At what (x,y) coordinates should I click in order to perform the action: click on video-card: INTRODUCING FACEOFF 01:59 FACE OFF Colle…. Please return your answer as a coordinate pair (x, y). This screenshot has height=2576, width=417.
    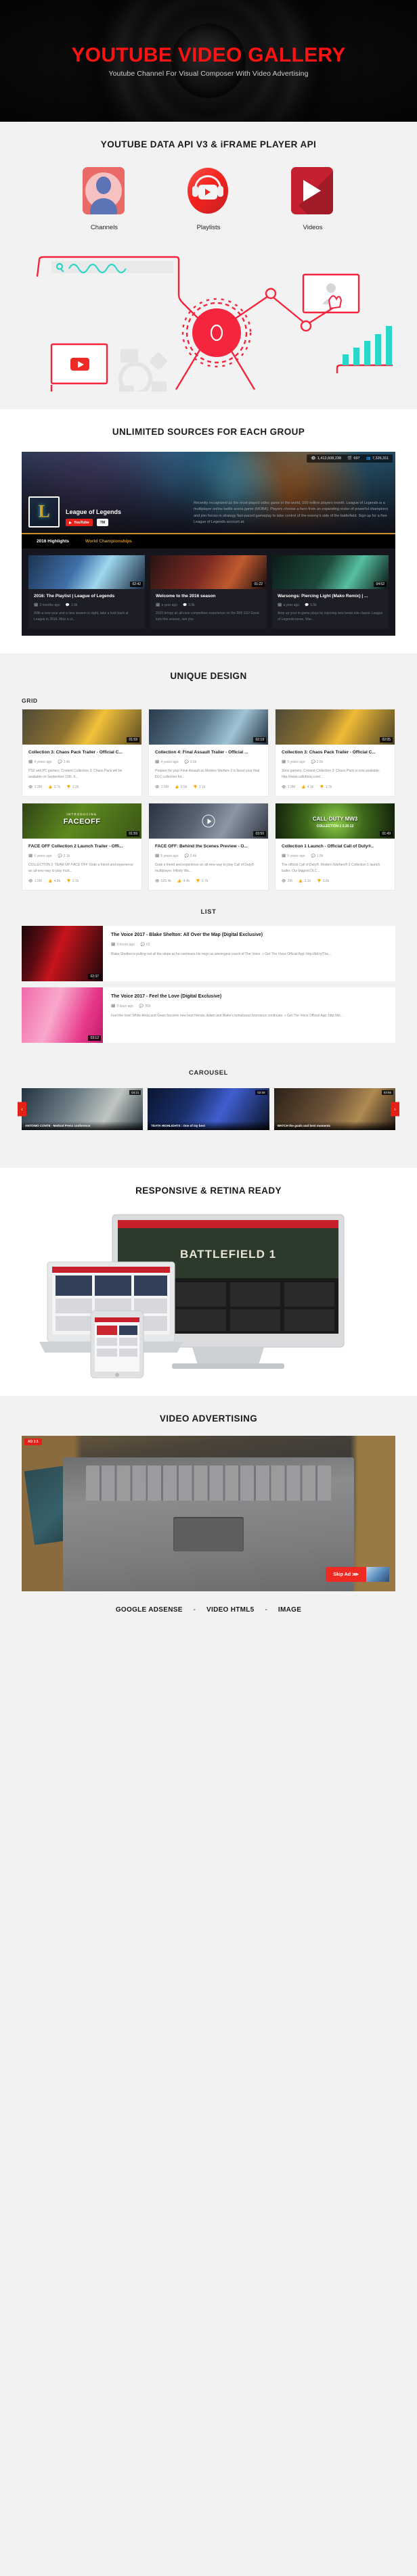
    Looking at the image, I should click on (82, 847).